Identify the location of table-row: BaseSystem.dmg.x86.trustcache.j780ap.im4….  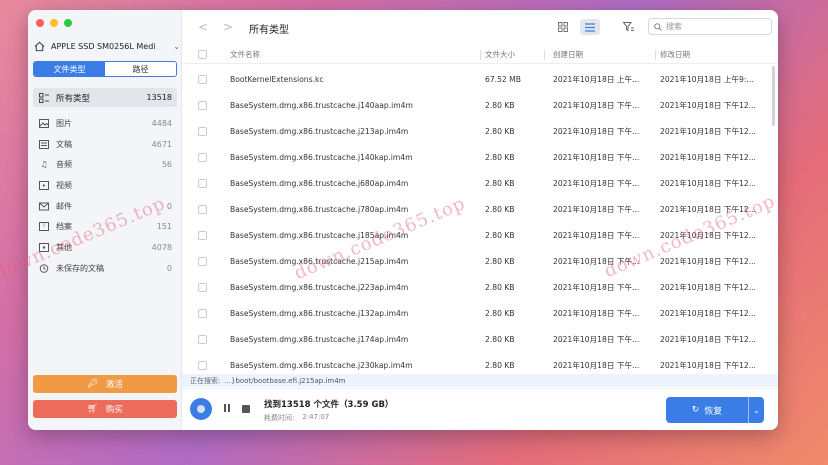
(480, 209).